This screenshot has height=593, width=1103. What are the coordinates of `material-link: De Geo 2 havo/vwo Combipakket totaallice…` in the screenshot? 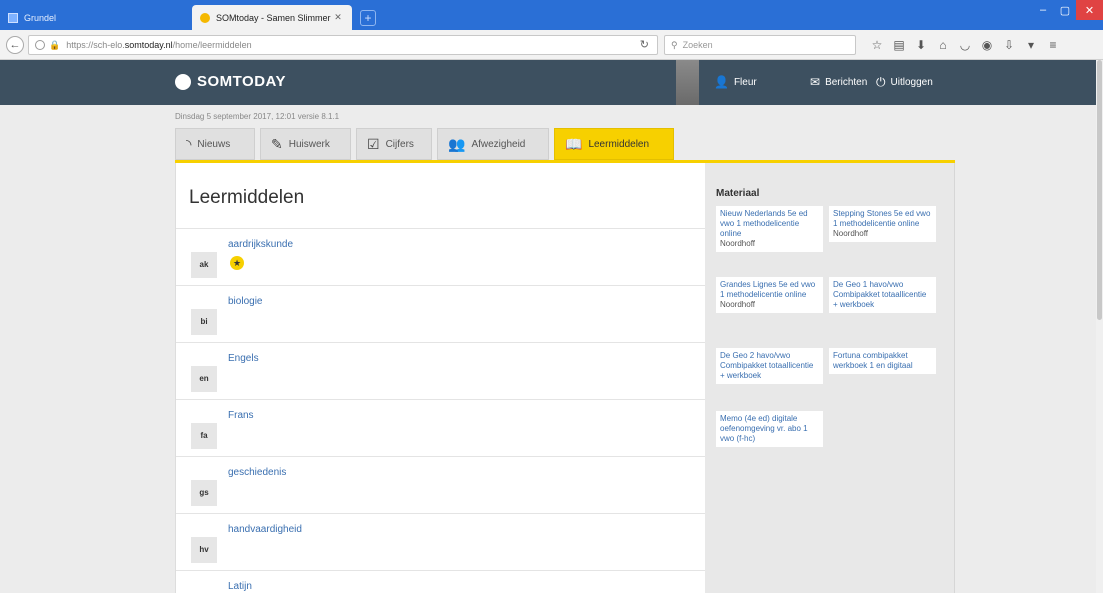 It's located at (769, 366).